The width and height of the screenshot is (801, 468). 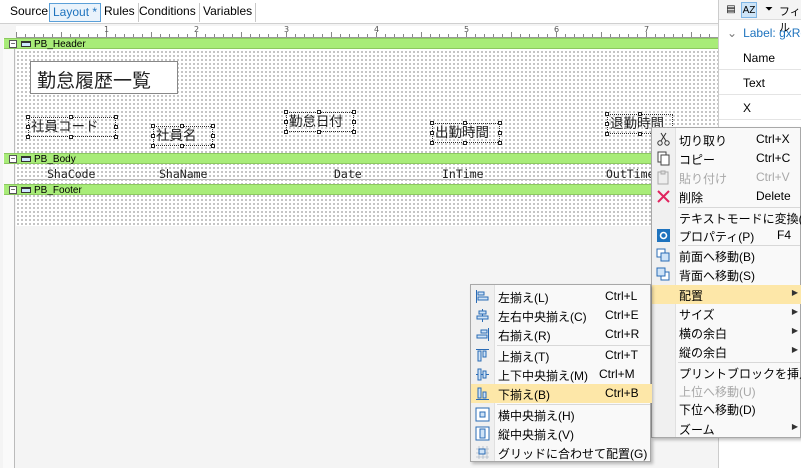 I want to click on delete-icon, so click(x=663, y=196).